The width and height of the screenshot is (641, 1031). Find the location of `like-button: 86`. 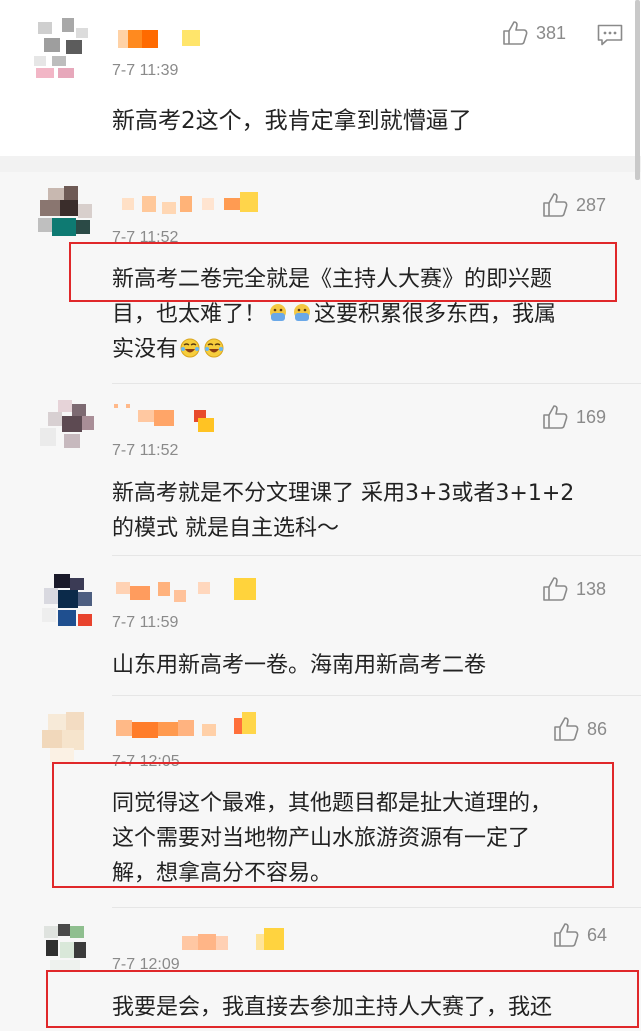

like-button: 86 is located at coordinates (580, 729).